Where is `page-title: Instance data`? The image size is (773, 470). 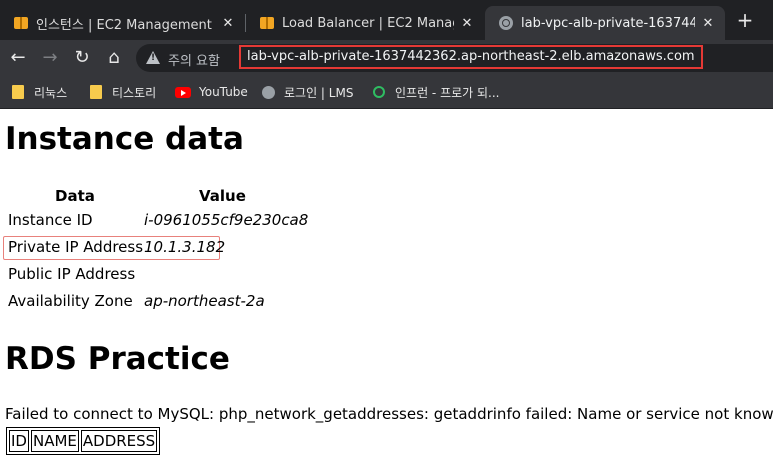 page-title: Instance data is located at coordinates (124, 139).